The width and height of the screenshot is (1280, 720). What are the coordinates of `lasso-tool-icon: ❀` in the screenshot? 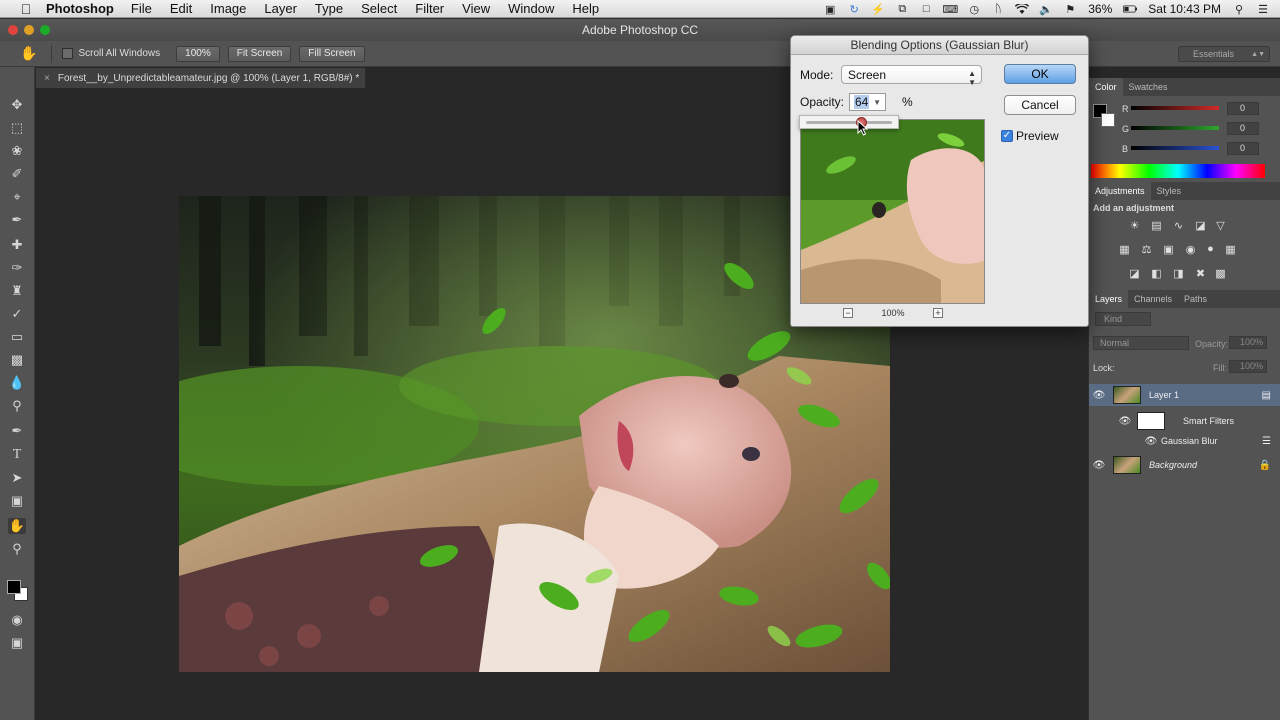 It's located at (17, 151).